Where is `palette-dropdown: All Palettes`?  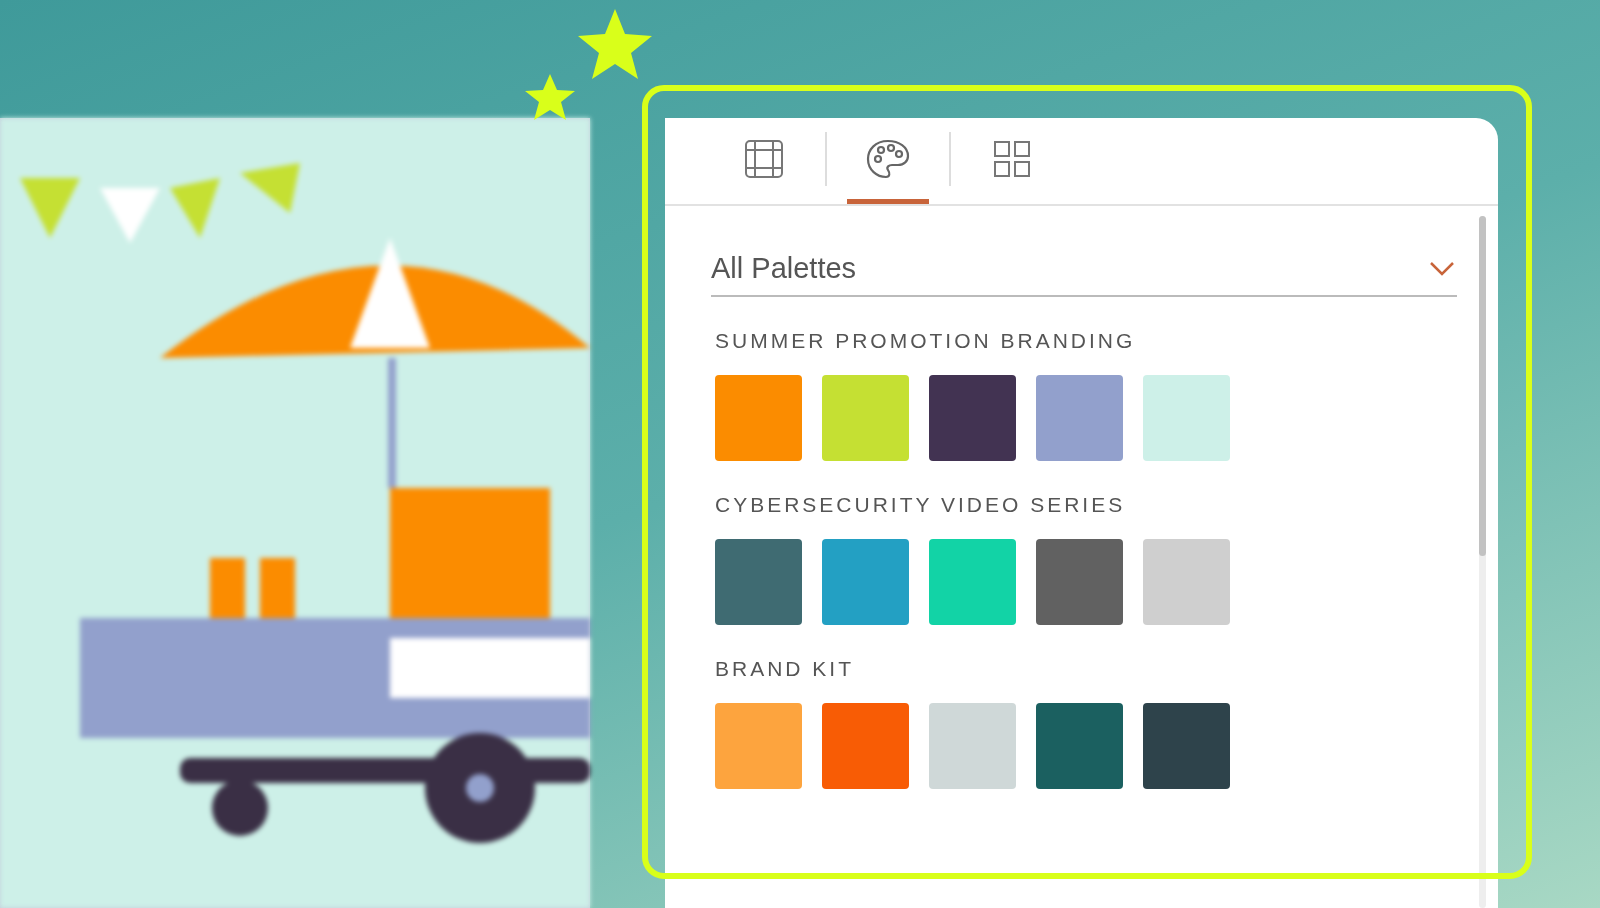 palette-dropdown: All Palettes is located at coordinates (1084, 269).